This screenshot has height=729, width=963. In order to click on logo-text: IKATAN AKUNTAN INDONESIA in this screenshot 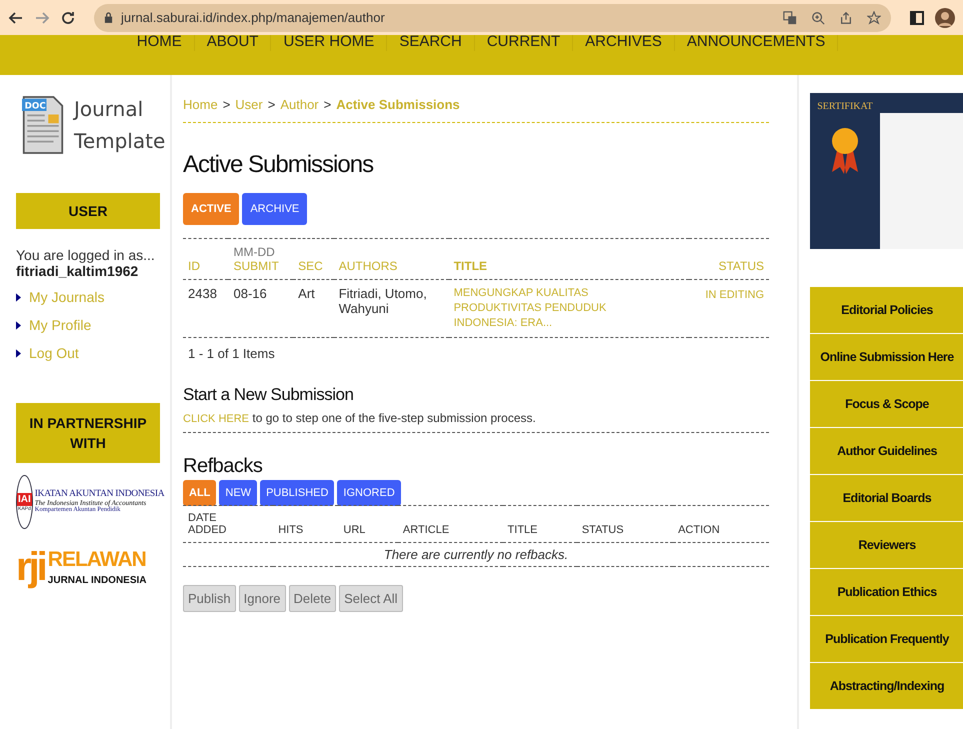, I will do `click(99, 495)`.